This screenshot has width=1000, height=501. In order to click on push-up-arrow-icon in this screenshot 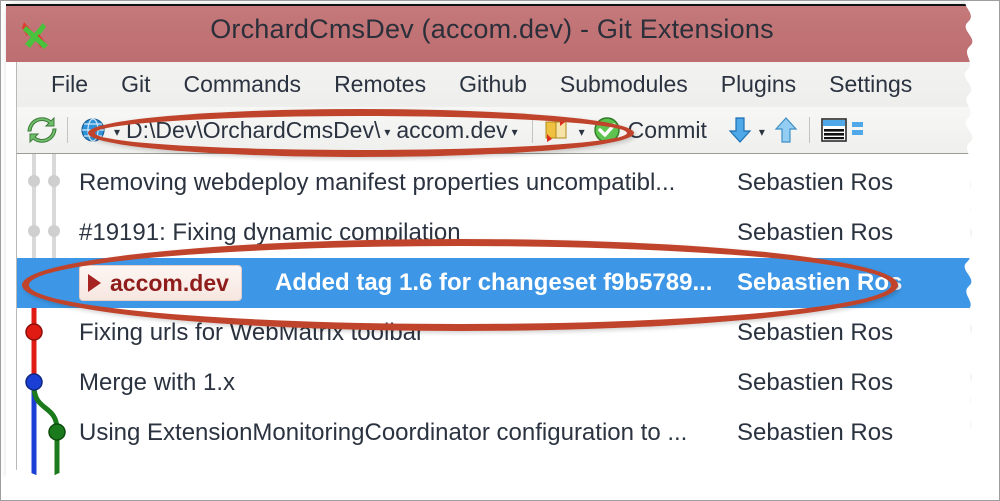, I will do `click(786, 130)`.